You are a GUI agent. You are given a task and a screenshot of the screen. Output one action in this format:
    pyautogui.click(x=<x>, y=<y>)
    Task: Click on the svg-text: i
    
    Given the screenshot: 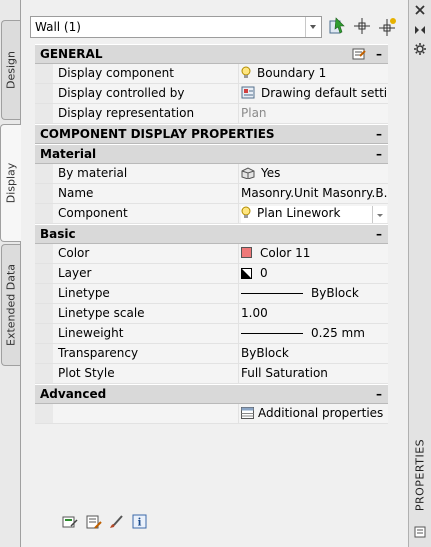 What is the action you would take?
    pyautogui.click(x=140, y=523)
    